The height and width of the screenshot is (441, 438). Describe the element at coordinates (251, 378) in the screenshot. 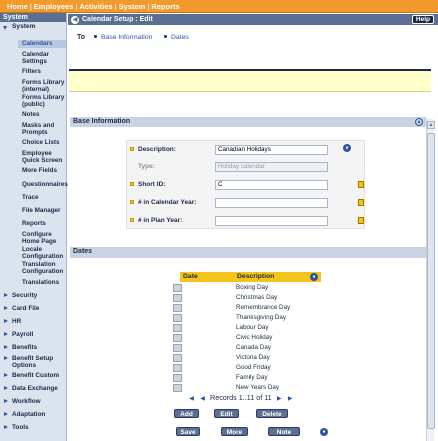

I see `table-row: Family Day` at that location.